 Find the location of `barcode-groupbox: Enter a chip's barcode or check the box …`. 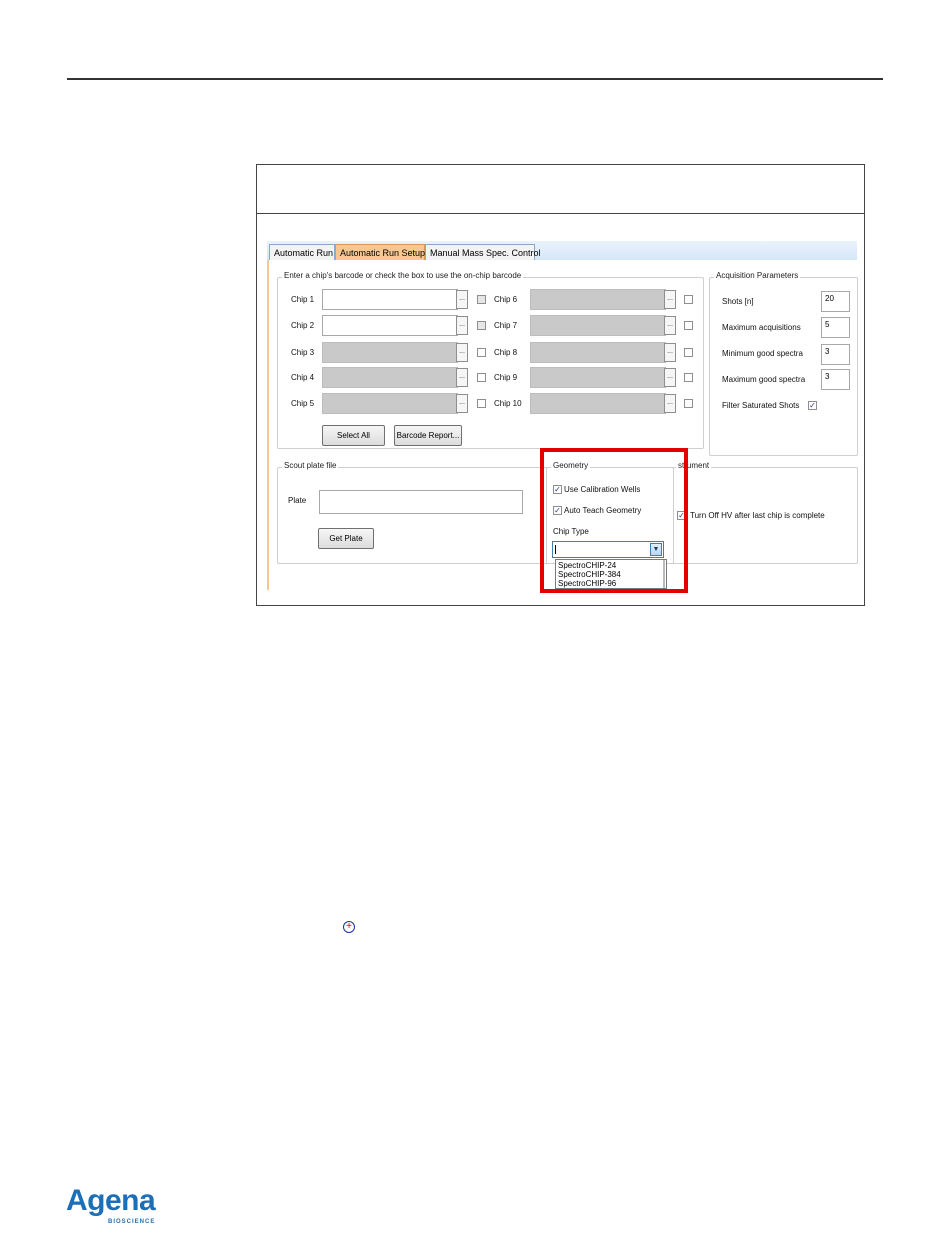

barcode-groupbox: Enter a chip's barcode or check the box … is located at coordinates (490, 360).